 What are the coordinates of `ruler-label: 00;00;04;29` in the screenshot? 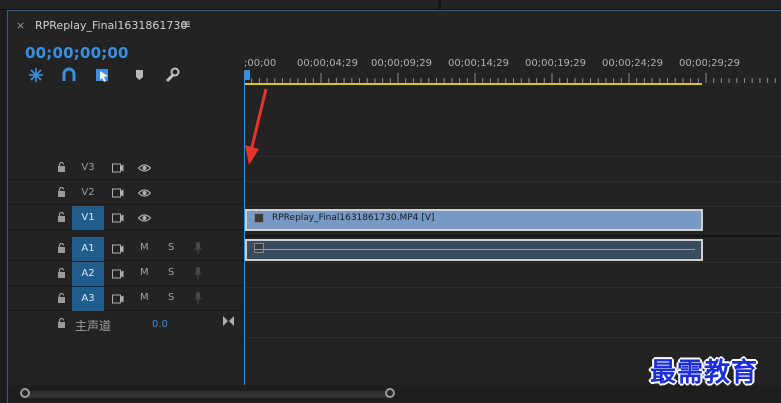 It's located at (328, 63).